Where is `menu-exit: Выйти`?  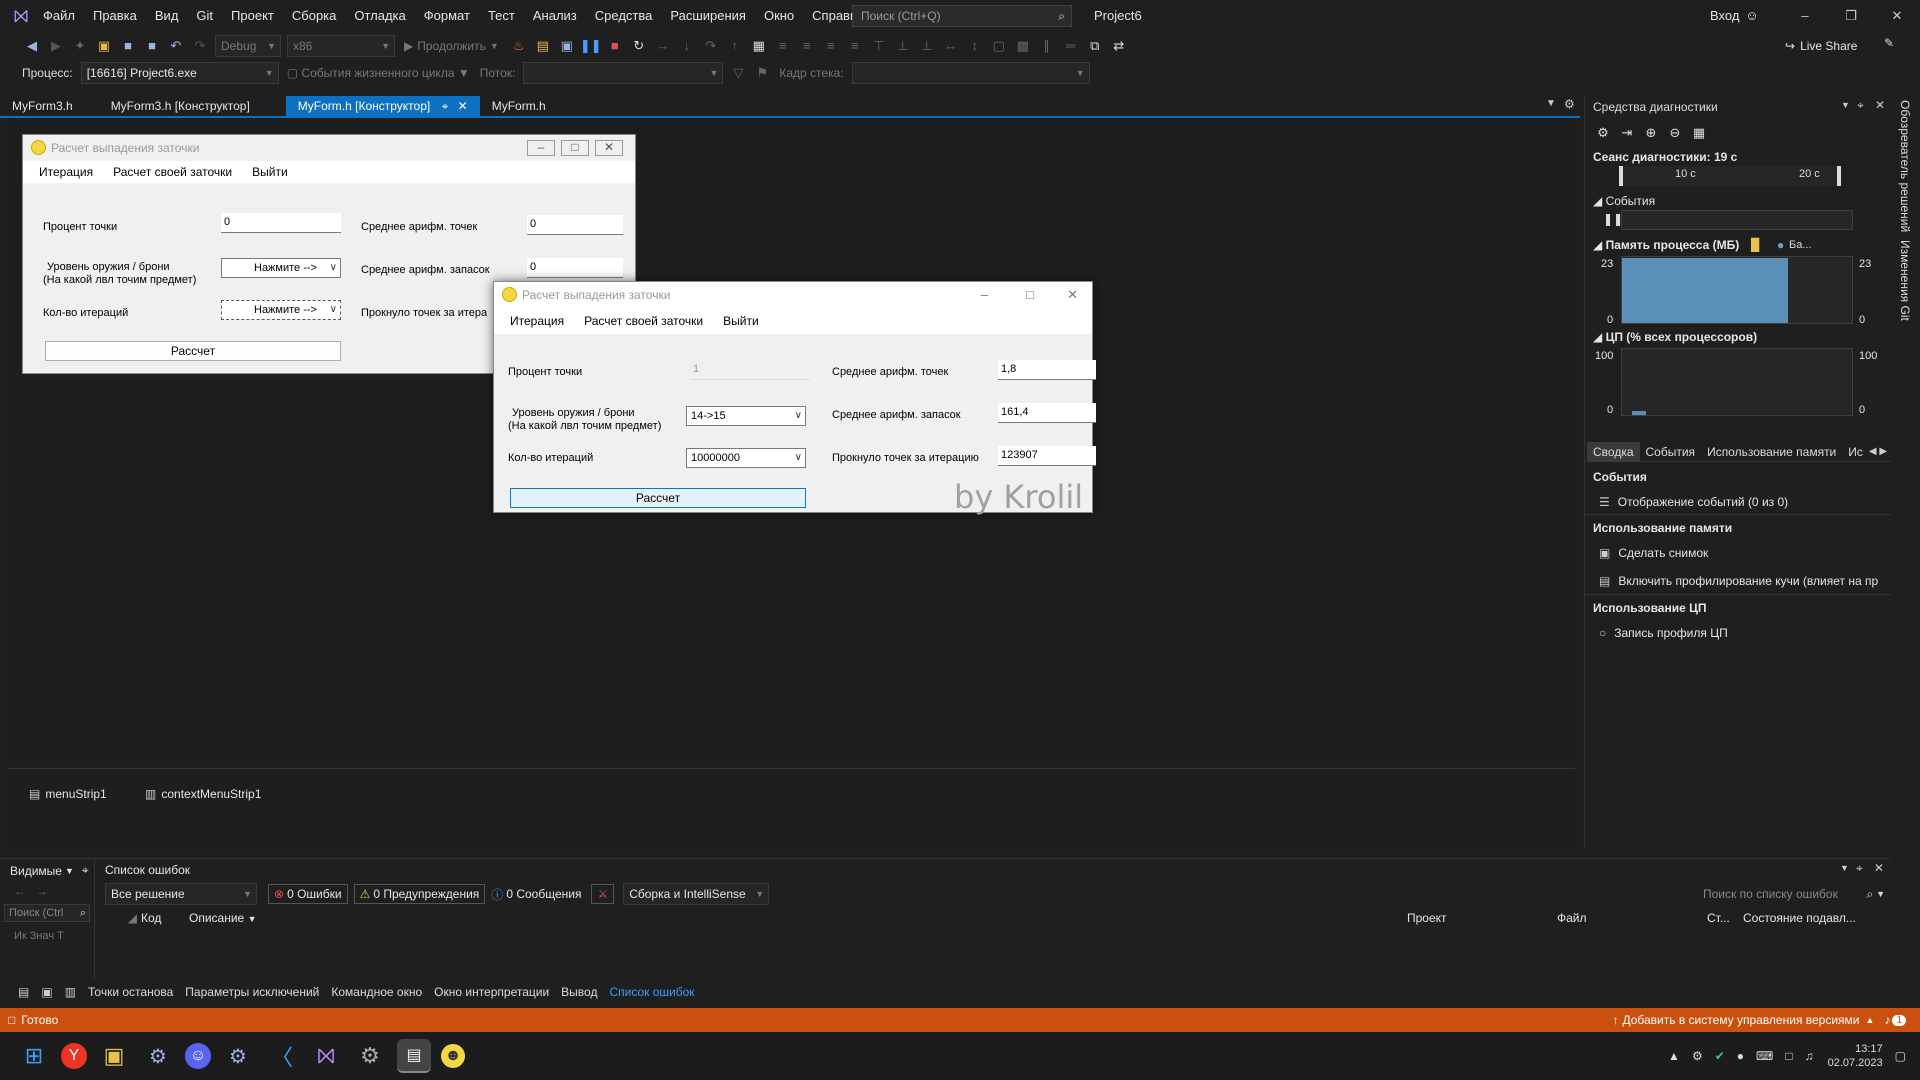
menu-exit: Выйти is located at coordinates (270, 172).